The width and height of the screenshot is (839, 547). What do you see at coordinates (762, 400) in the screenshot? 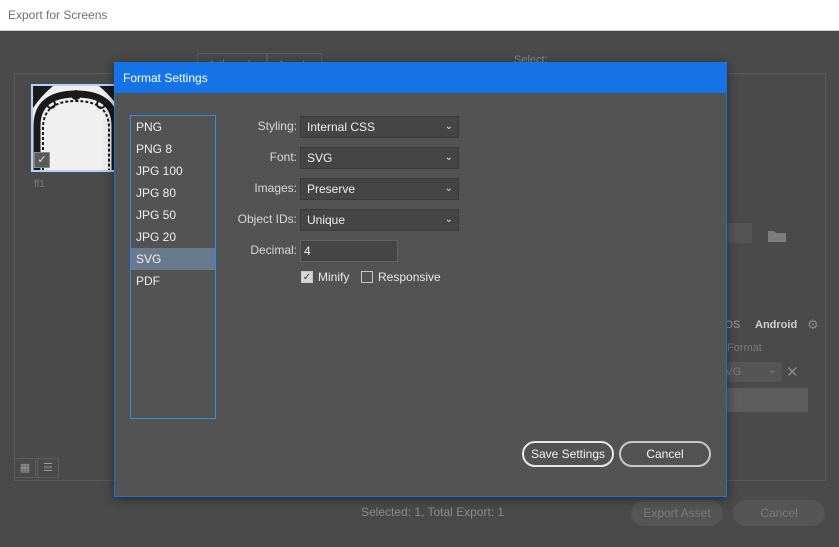
I see `add-scale-bar` at bounding box center [762, 400].